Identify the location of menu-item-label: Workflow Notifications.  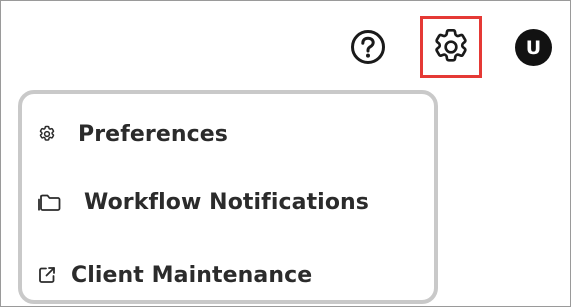
(226, 202).